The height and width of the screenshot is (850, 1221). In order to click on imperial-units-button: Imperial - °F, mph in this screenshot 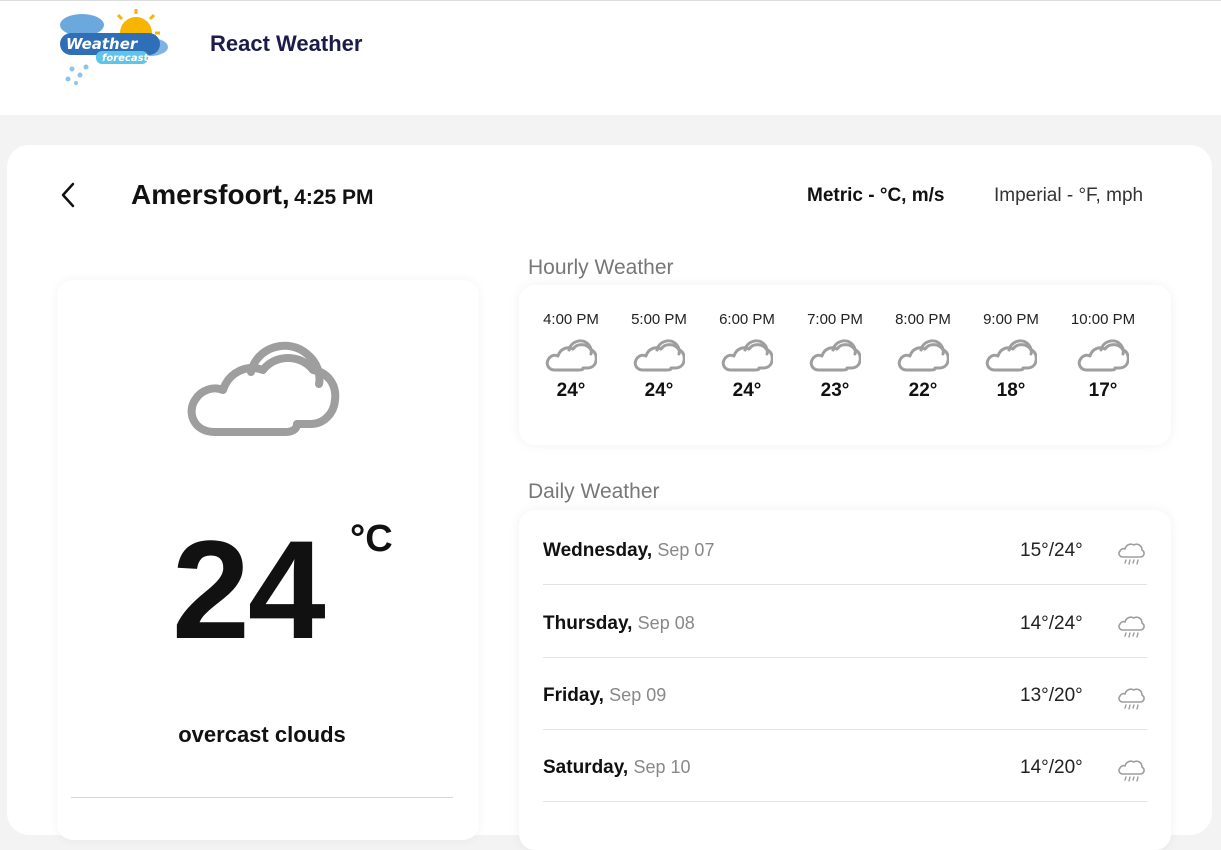, I will do `click(1068, 196)`.